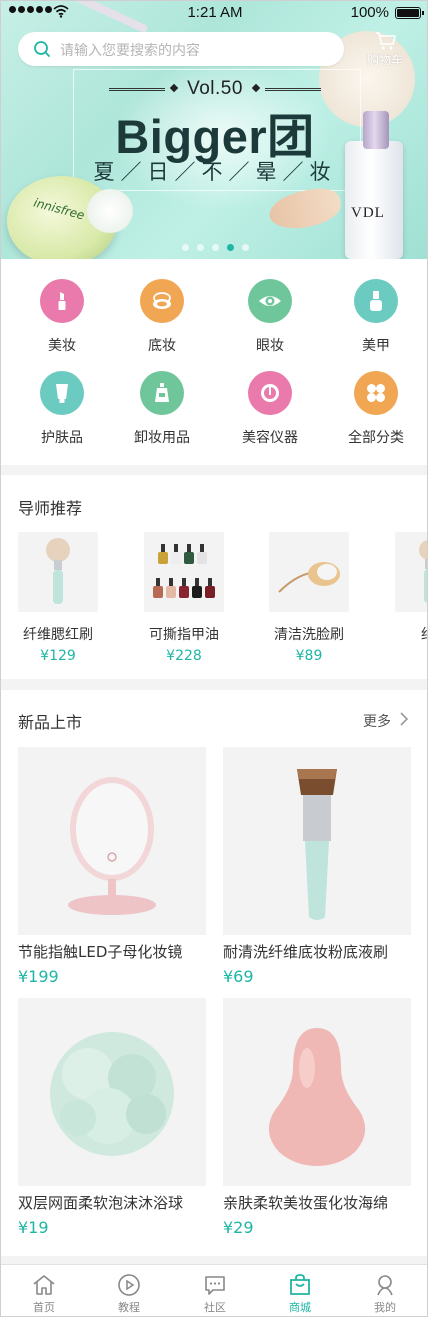  Describe the element at coordinates (38, 976) in the screenshot. I see `product-price: ¥199` at that location.